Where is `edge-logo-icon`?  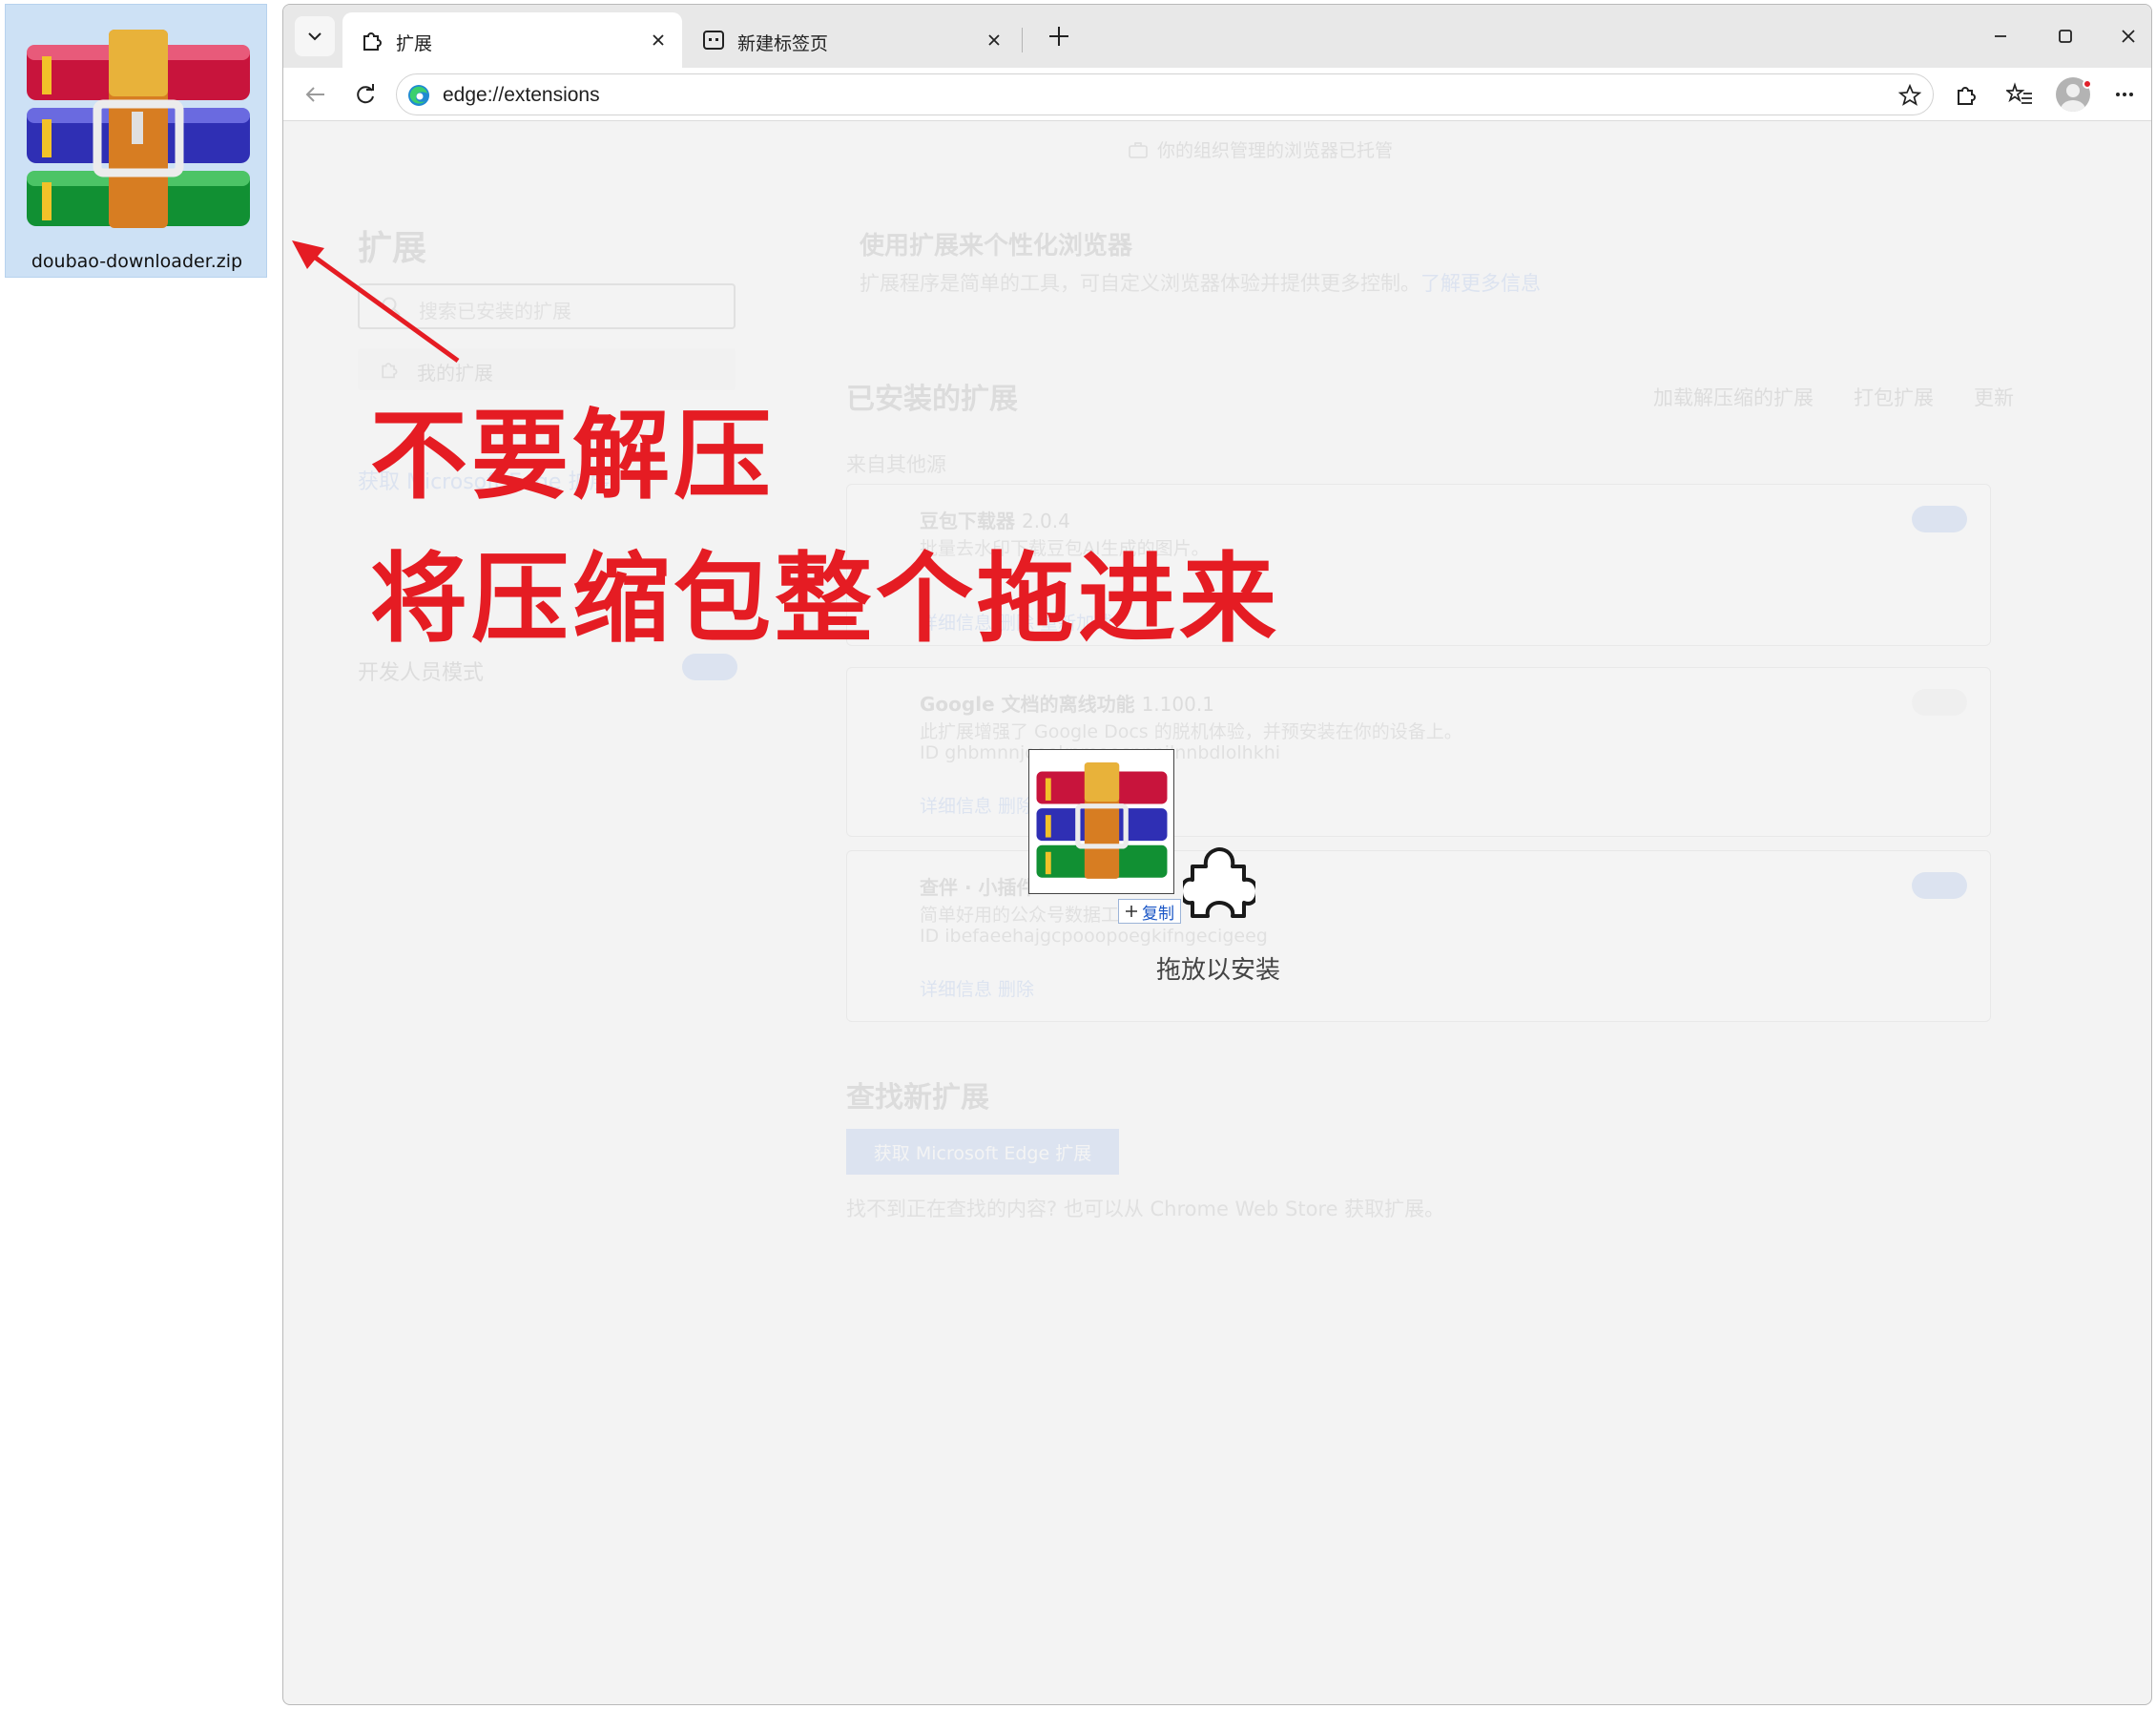 edge-logo-icon is located at coordinates (418, 96).